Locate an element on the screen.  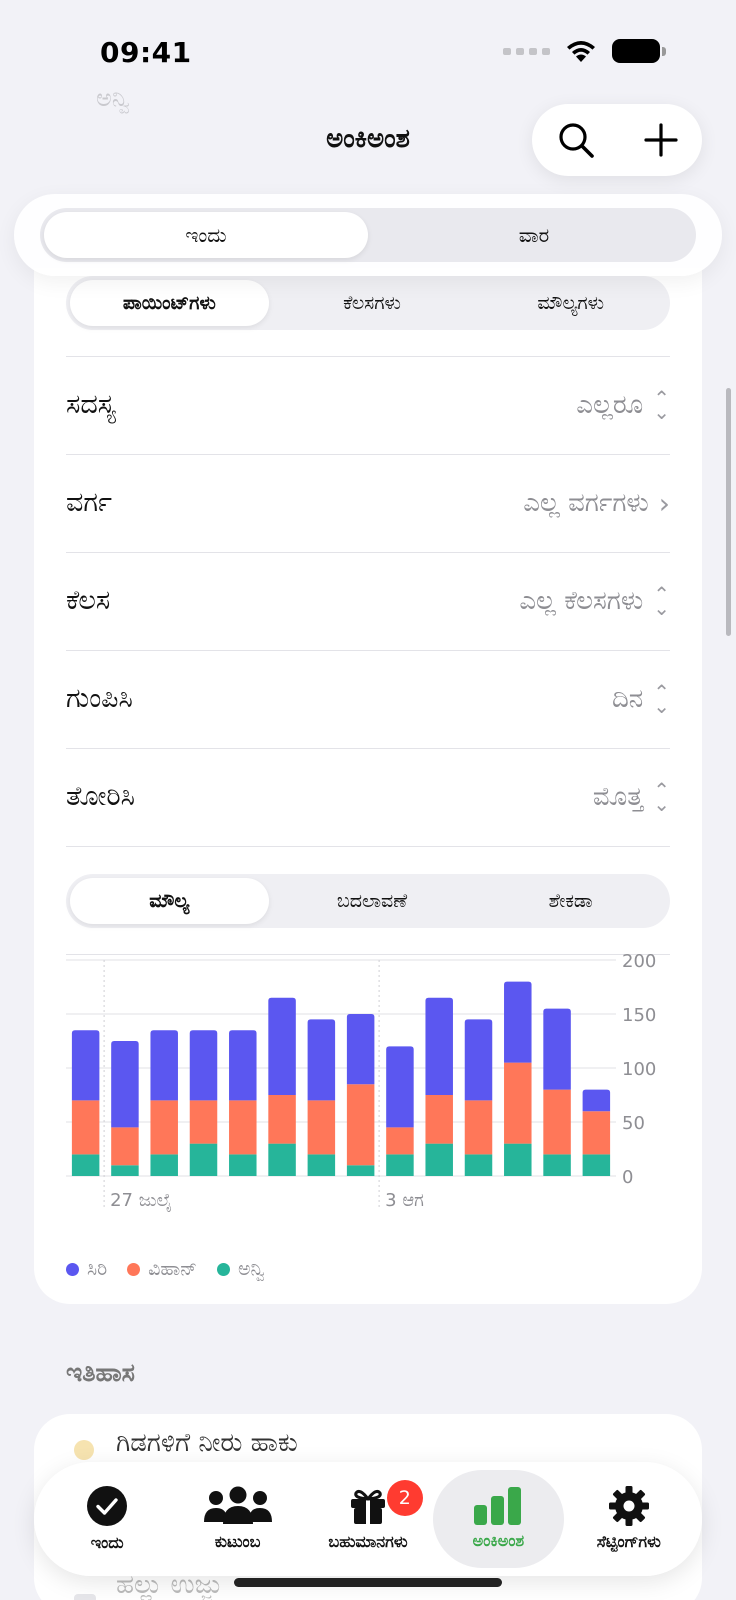
scrolled-under-label: ಅನ್ವಿ is located at coordinates (113, 98).